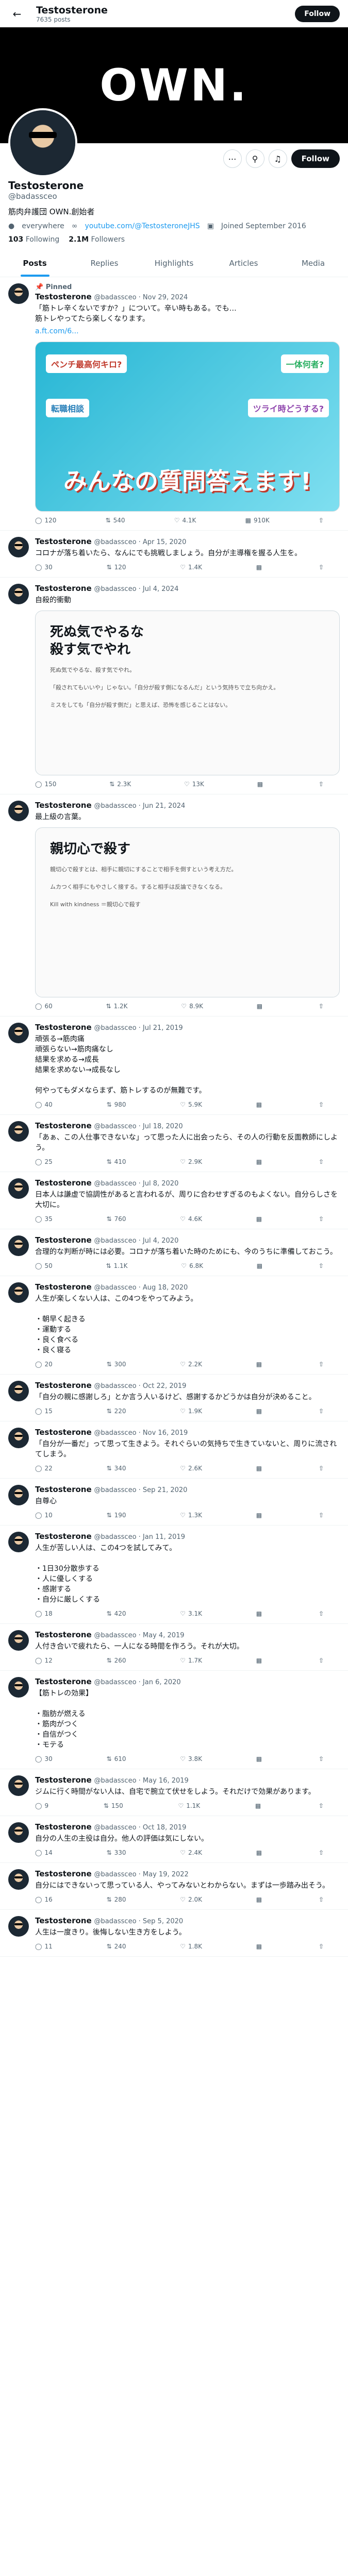 The image size is (348, 2576). I want to click on reply-button: ◯ 12, so click(44, 1660).